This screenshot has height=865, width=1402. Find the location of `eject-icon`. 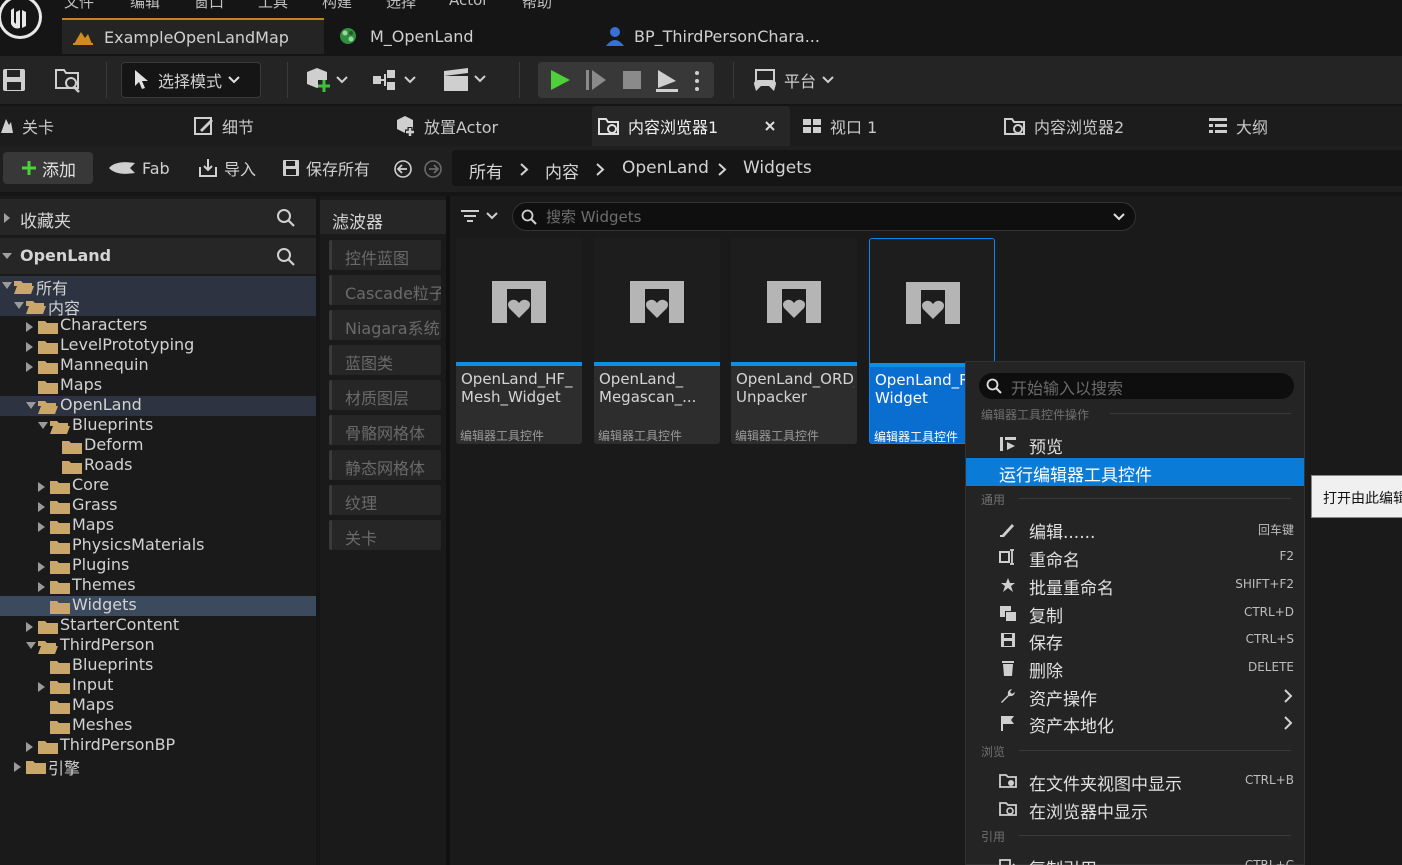

eject-icon is located at coordinates (667, 80).